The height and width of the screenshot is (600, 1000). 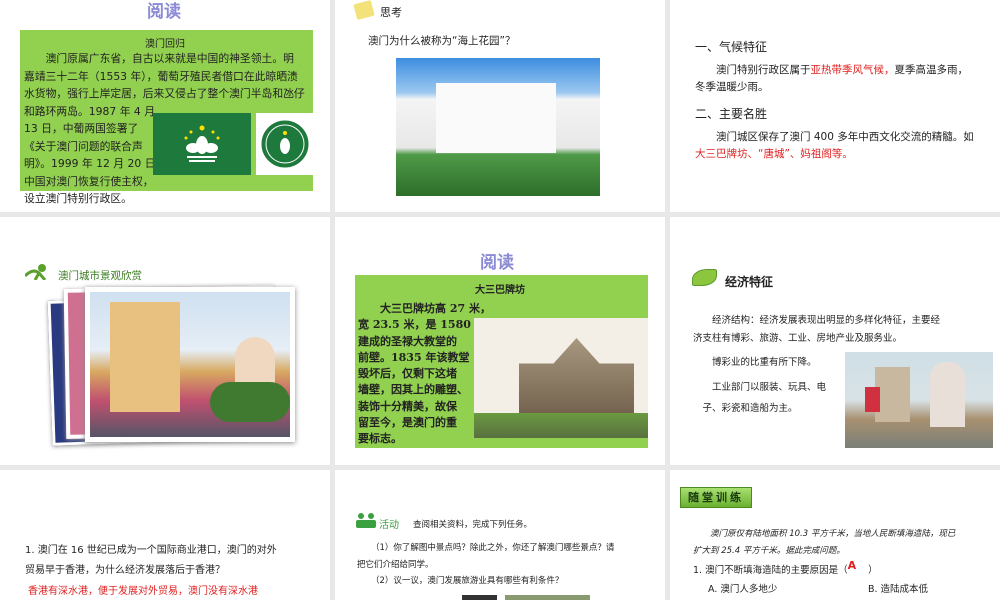 What do you see at coordinates (732, 87) in the screenshot?
I see `text: 冬季温暖少雨。` at bounding box center [732, 87].